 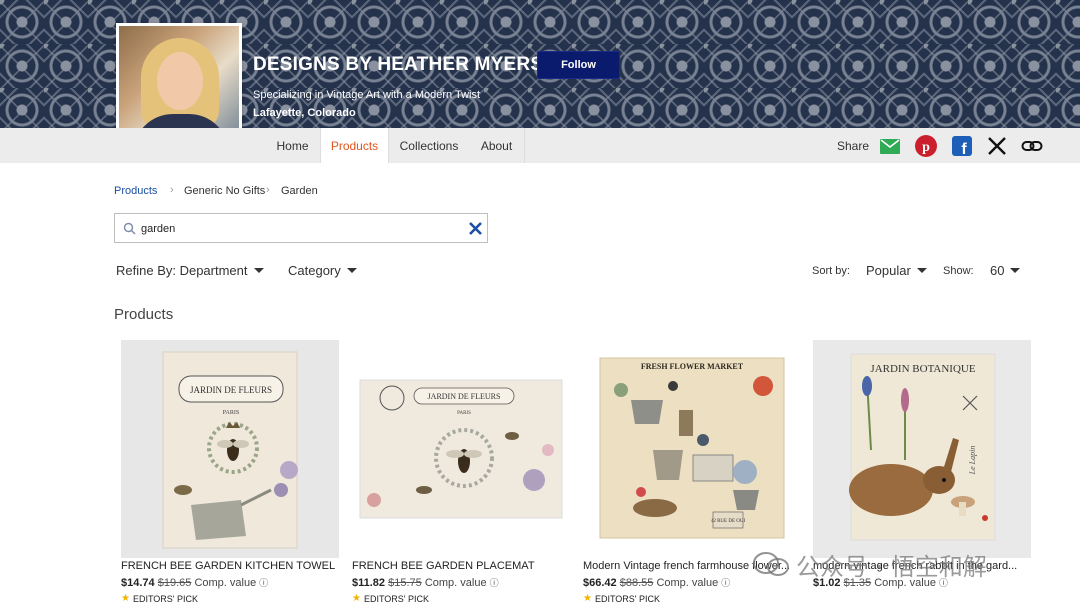 What do you see at coordinates (224, 191) in the screenshot?
I see `breadcrumb-generic-no-gifts: Generic No Gifts` at bounding box center [224, 191].